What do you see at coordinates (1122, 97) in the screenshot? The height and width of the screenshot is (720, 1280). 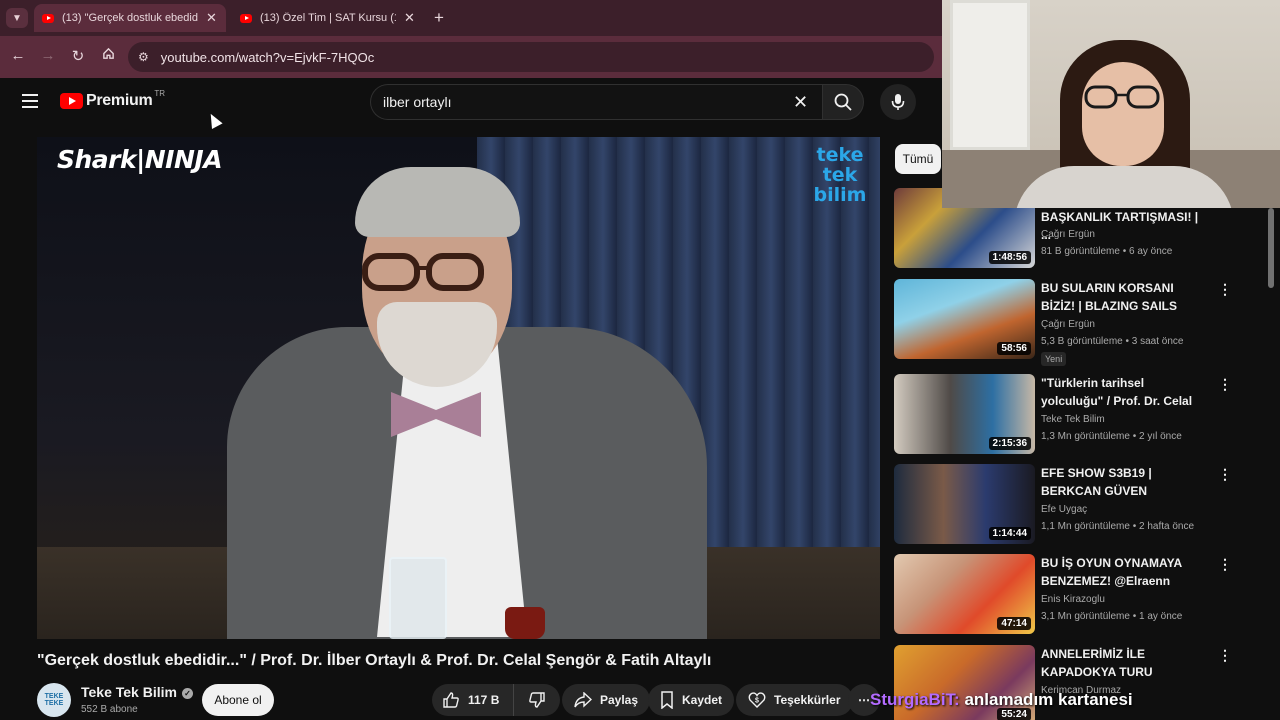 I see `streamer-glasses` at bounding box center [1122, 97].